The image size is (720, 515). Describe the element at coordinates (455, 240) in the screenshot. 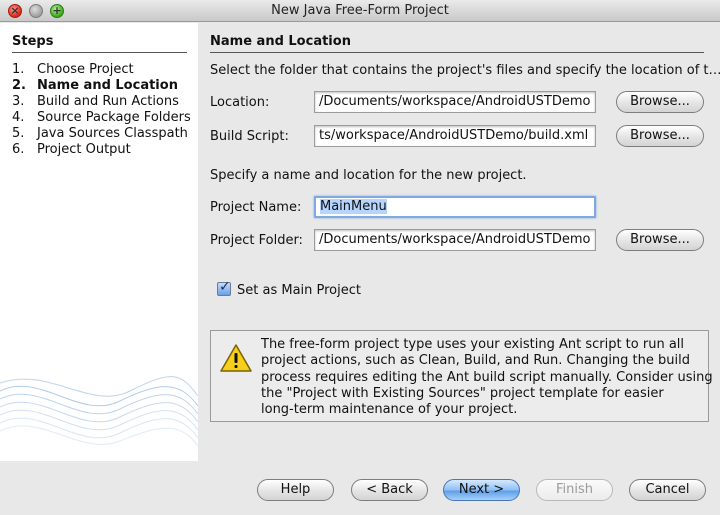

I see `project-folder-field: /Documents/workspace/AndroidUSTDemo` at that location.